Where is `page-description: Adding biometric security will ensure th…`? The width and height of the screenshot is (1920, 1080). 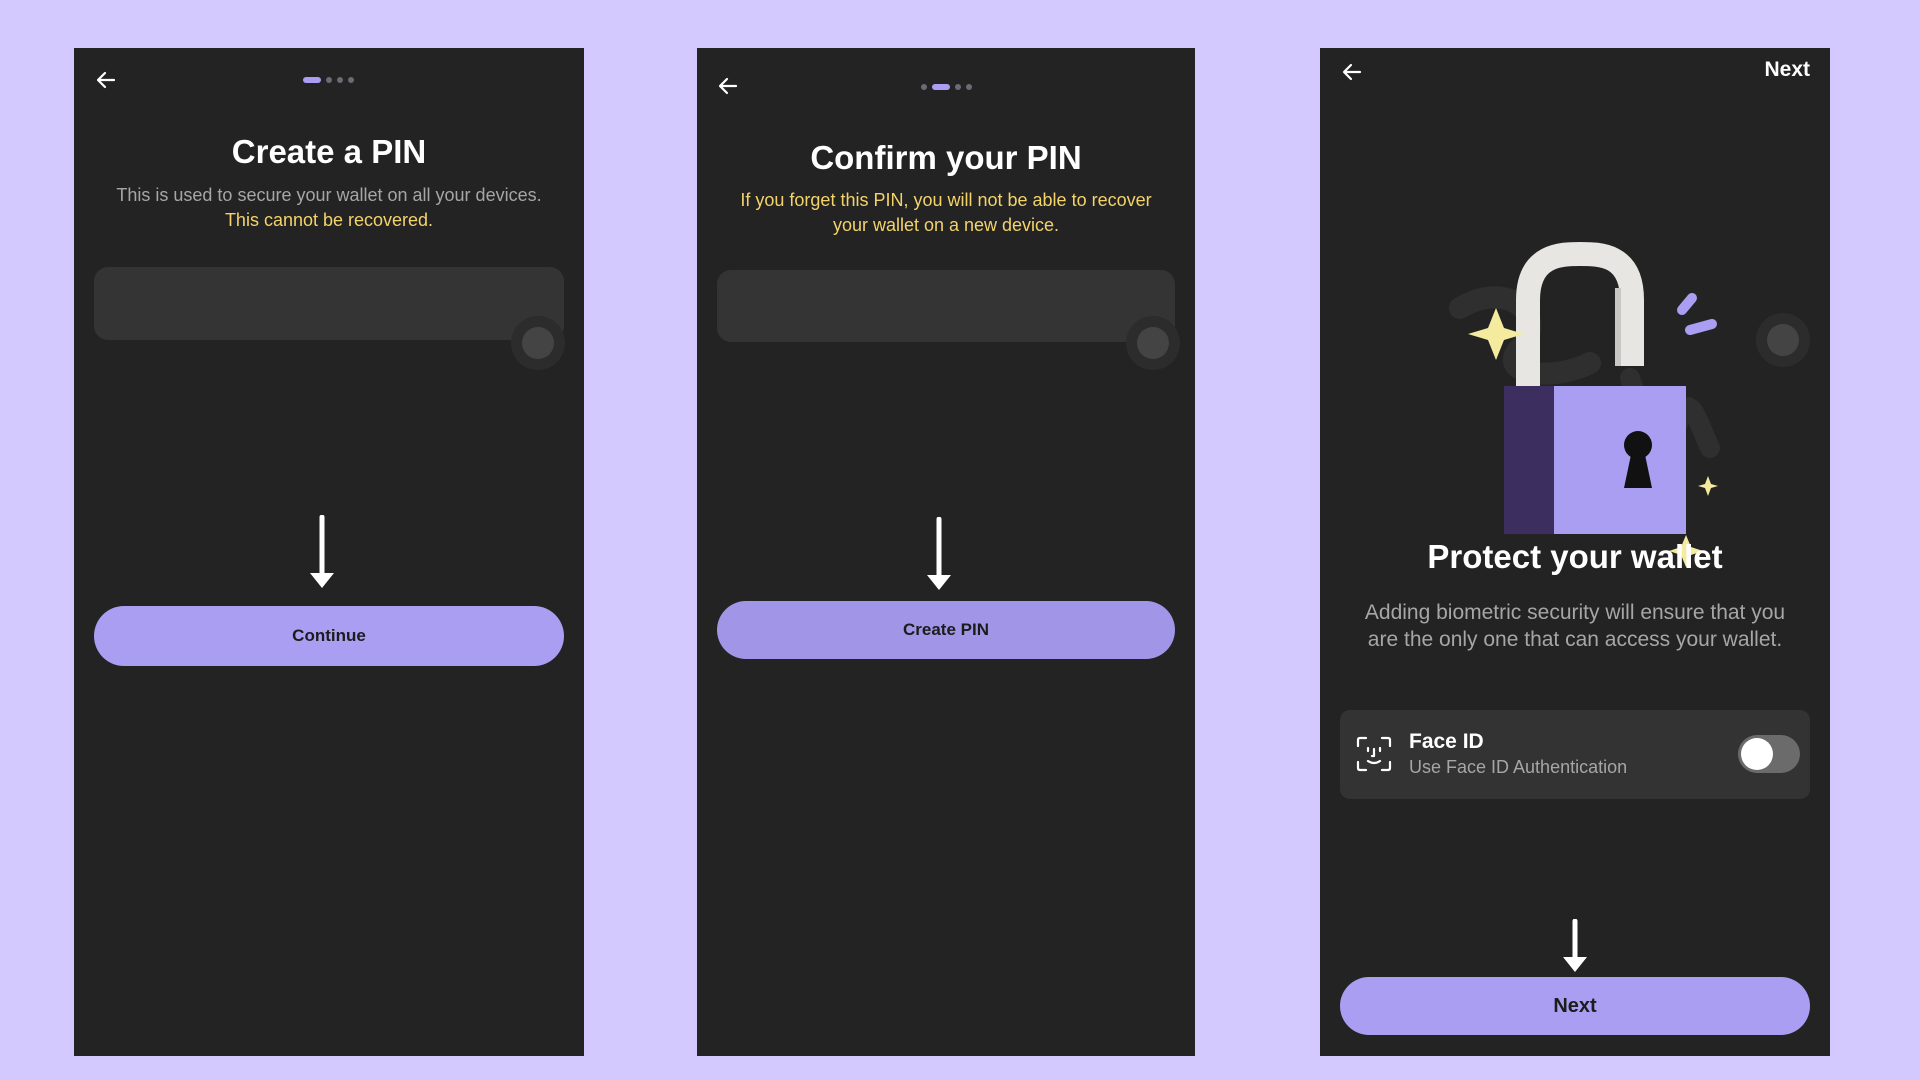 page-description: Adding biometric security will ensure th… is located at coordinates (1575, 626).